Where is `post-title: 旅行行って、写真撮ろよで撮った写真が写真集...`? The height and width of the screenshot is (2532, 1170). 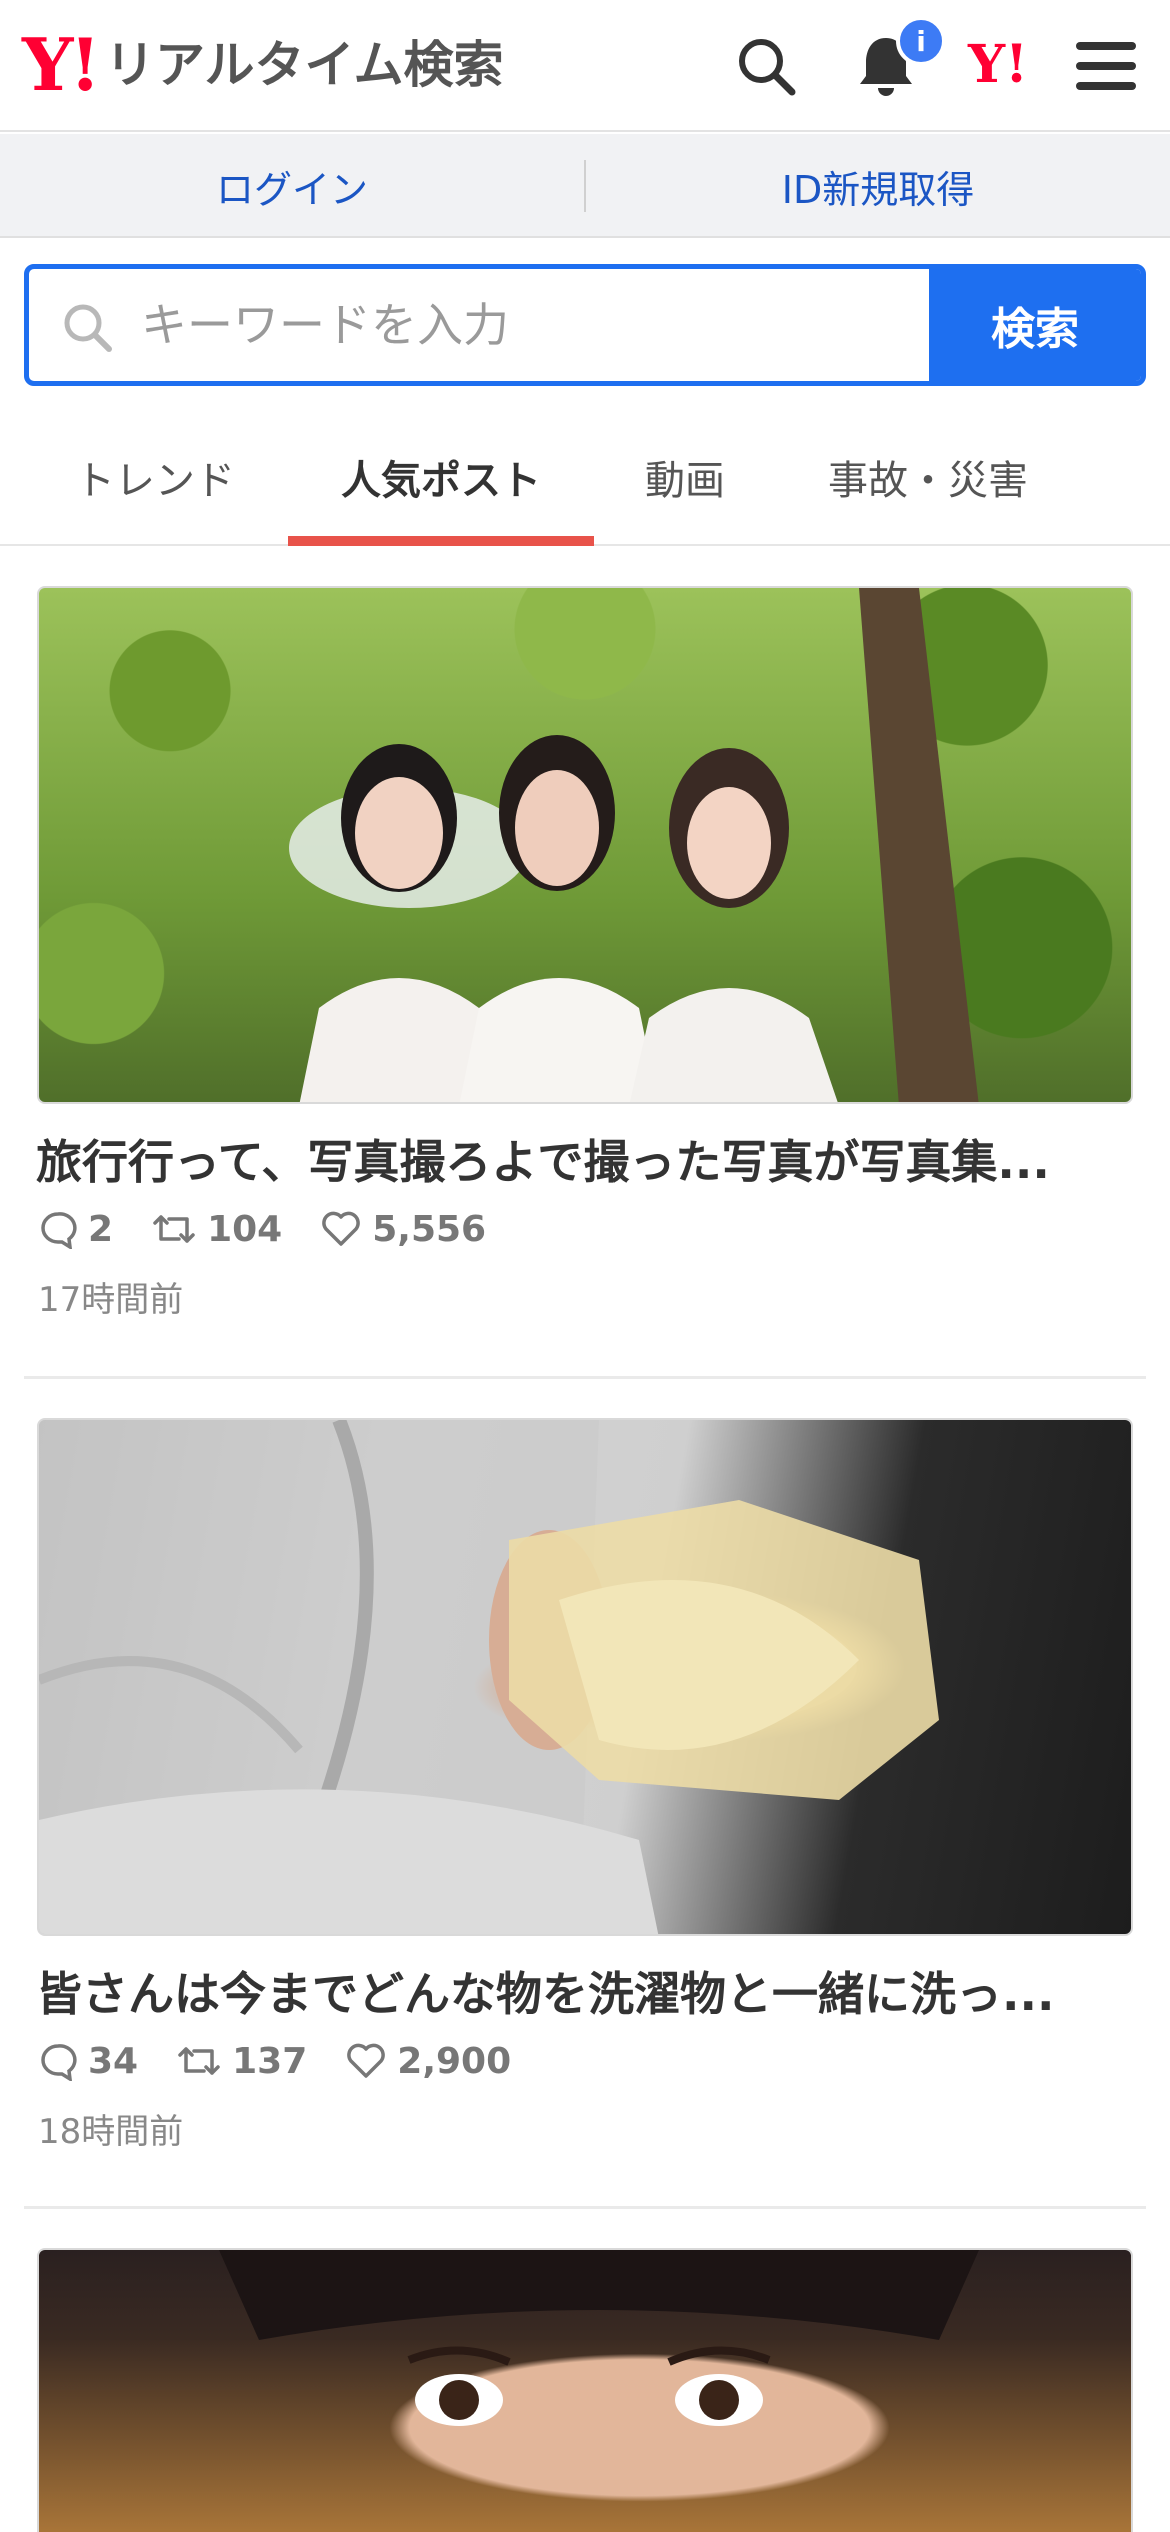 post-title: 旅行行って、写真撮ろよで撮った写真が写真集... is located at coordinates (586, 1159).